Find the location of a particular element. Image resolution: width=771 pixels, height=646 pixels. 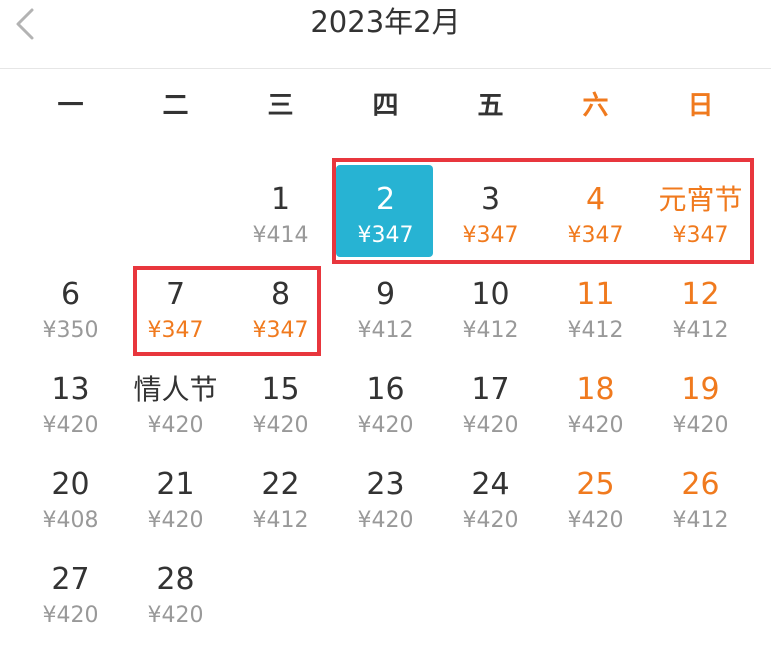

calendar-day-cell: 28 ¥420 is located at coordinates (175, 580).